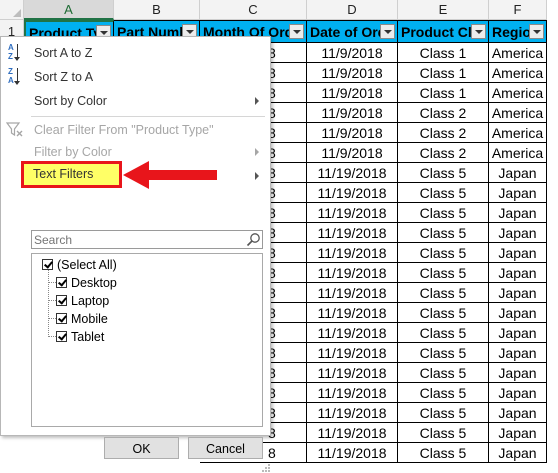  I want to click on resize-grip-icon, so click(266, 468).